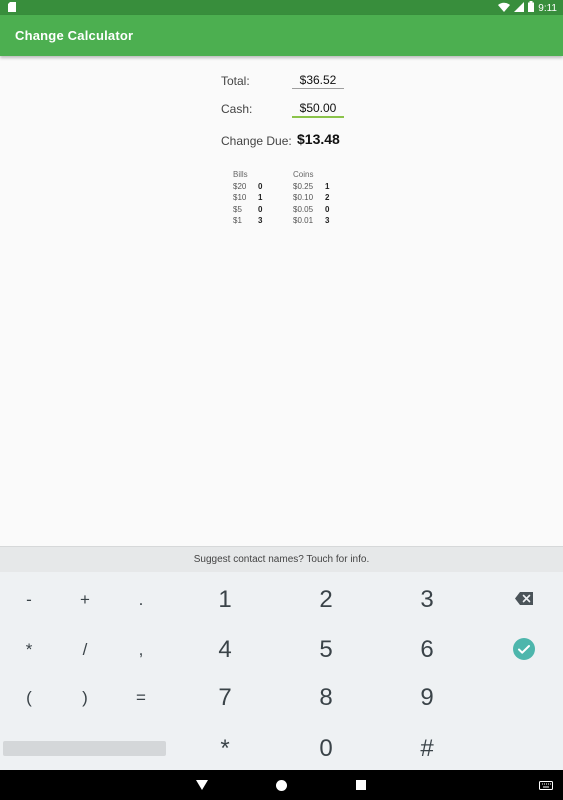  What do you see at coordinates (256, 141) in the screenshot?
I see `change-due-label: Change Due:` at bounding box center [256, 141].